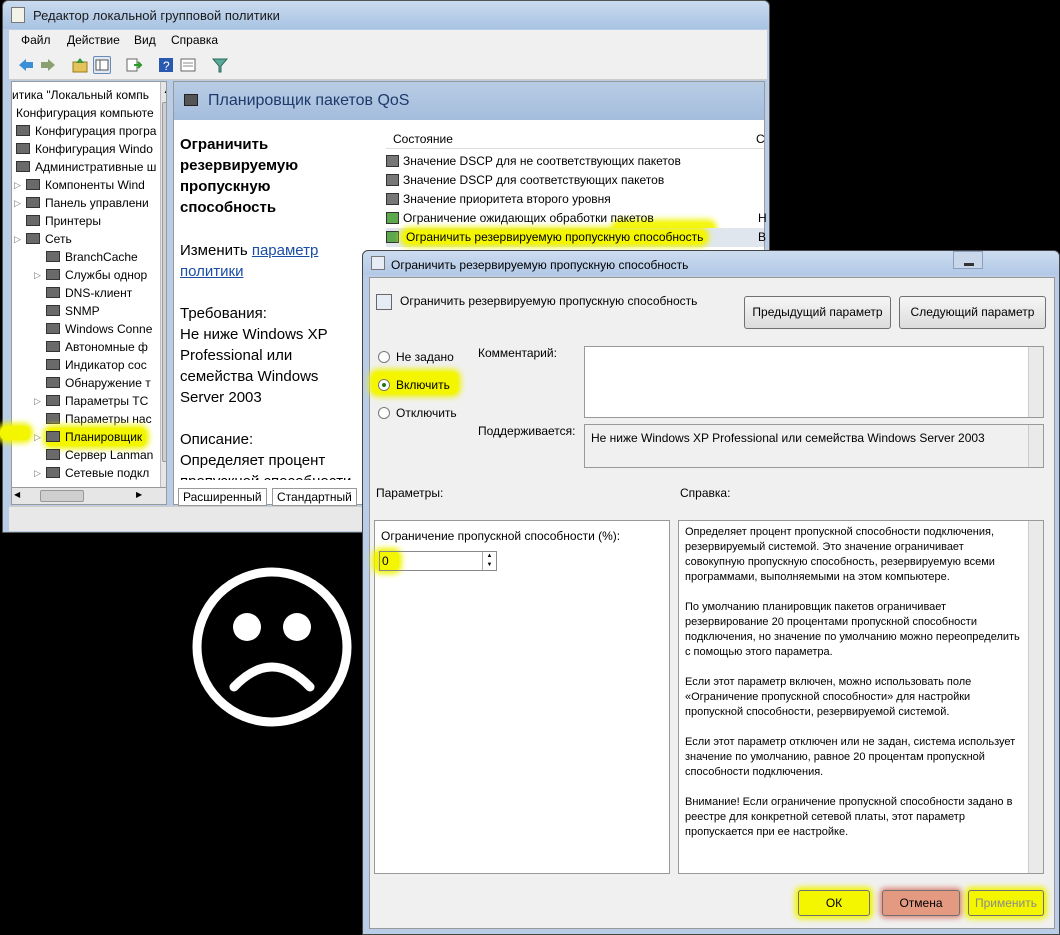 This screenshot has width=1060, height=935. I want to click on properties-icon, so click(188, 65).